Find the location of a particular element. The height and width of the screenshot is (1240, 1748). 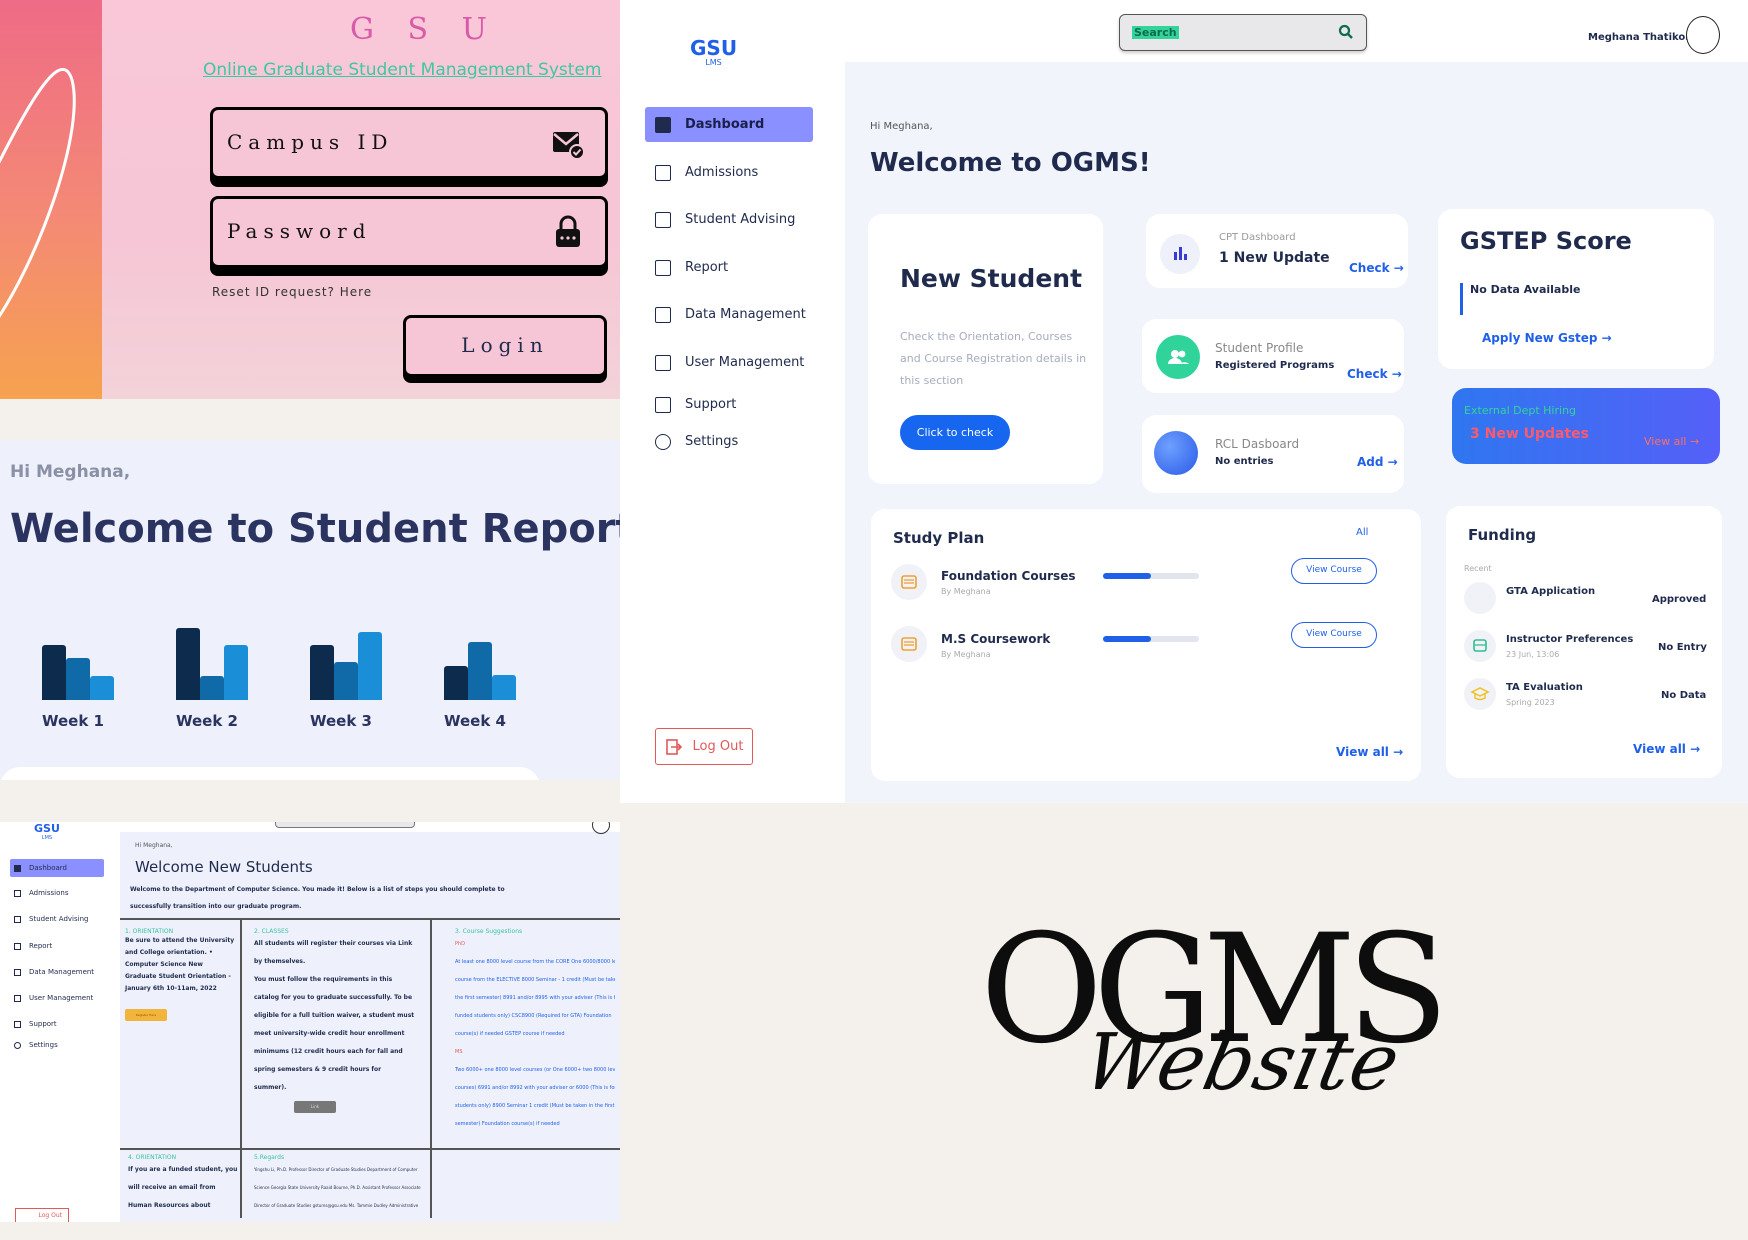

col-line: If you are a funded student, you is located at coordinates (183, 1169).